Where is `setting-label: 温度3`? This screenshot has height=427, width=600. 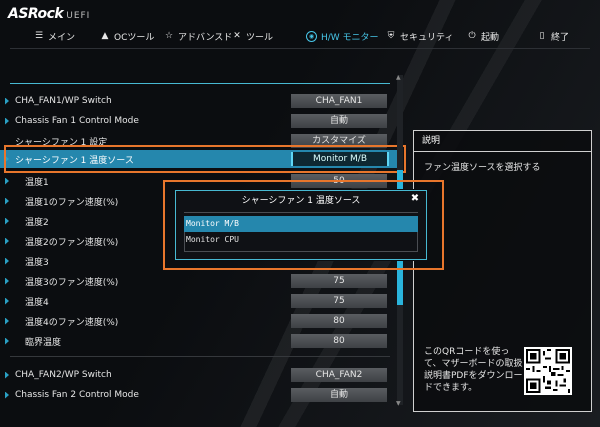 setting-label: 温度3 is located at coordinates (37, 262).